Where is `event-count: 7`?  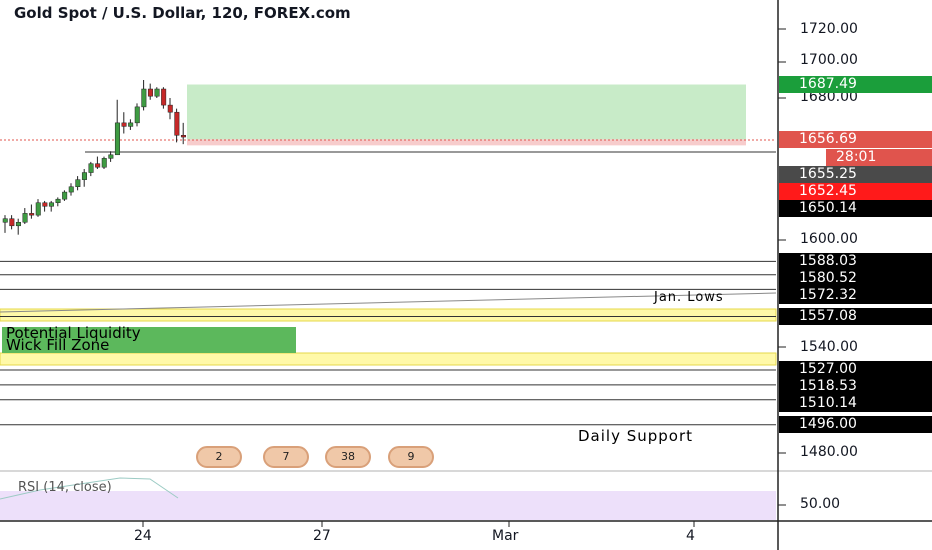 event-count: 7 is located at coordinates (286, 456).